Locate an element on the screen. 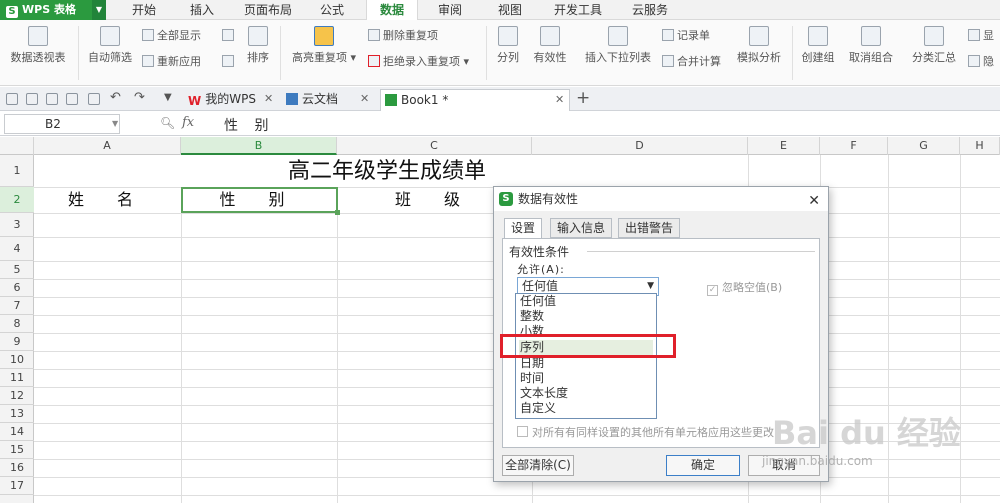 The height and width of the screenshot is (503, 1000). consolidate-button: 合并计算 is located at coordinates (691, 62).